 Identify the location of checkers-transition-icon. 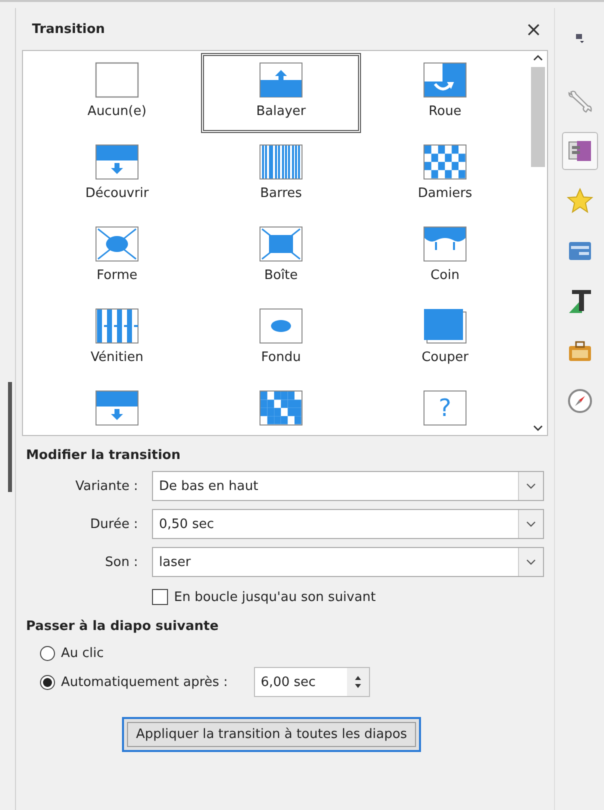
(445, 162).